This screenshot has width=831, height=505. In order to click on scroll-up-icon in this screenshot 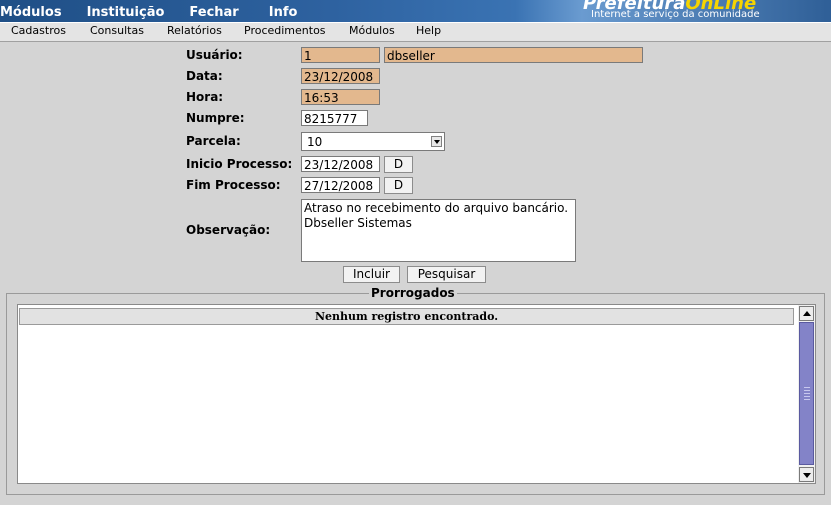, I will do `click(806, 313)`.